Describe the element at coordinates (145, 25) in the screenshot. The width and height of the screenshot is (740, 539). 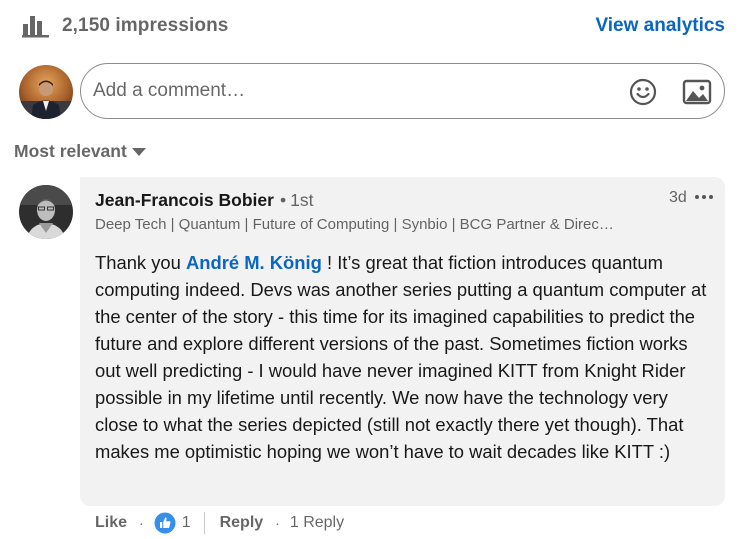
I see `impressions-count: 2,150 impressions` at that location.